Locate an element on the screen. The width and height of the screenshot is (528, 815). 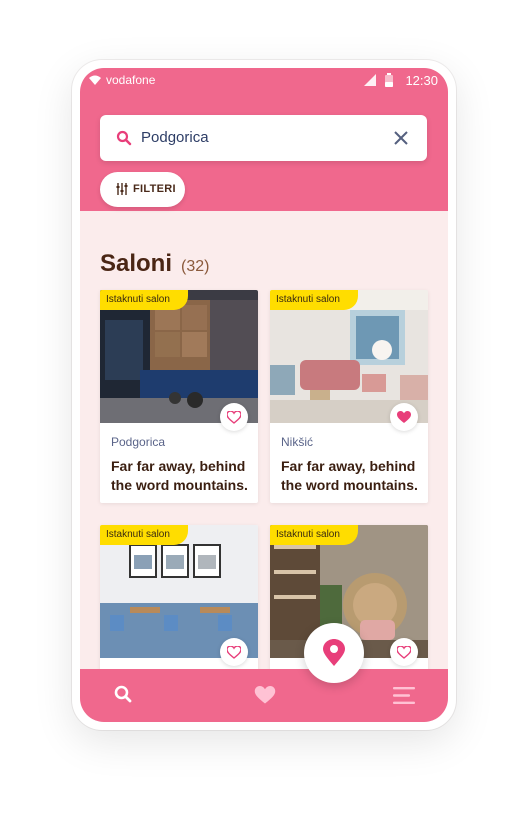
results-count: (32) is located at coordinates (195, 266).